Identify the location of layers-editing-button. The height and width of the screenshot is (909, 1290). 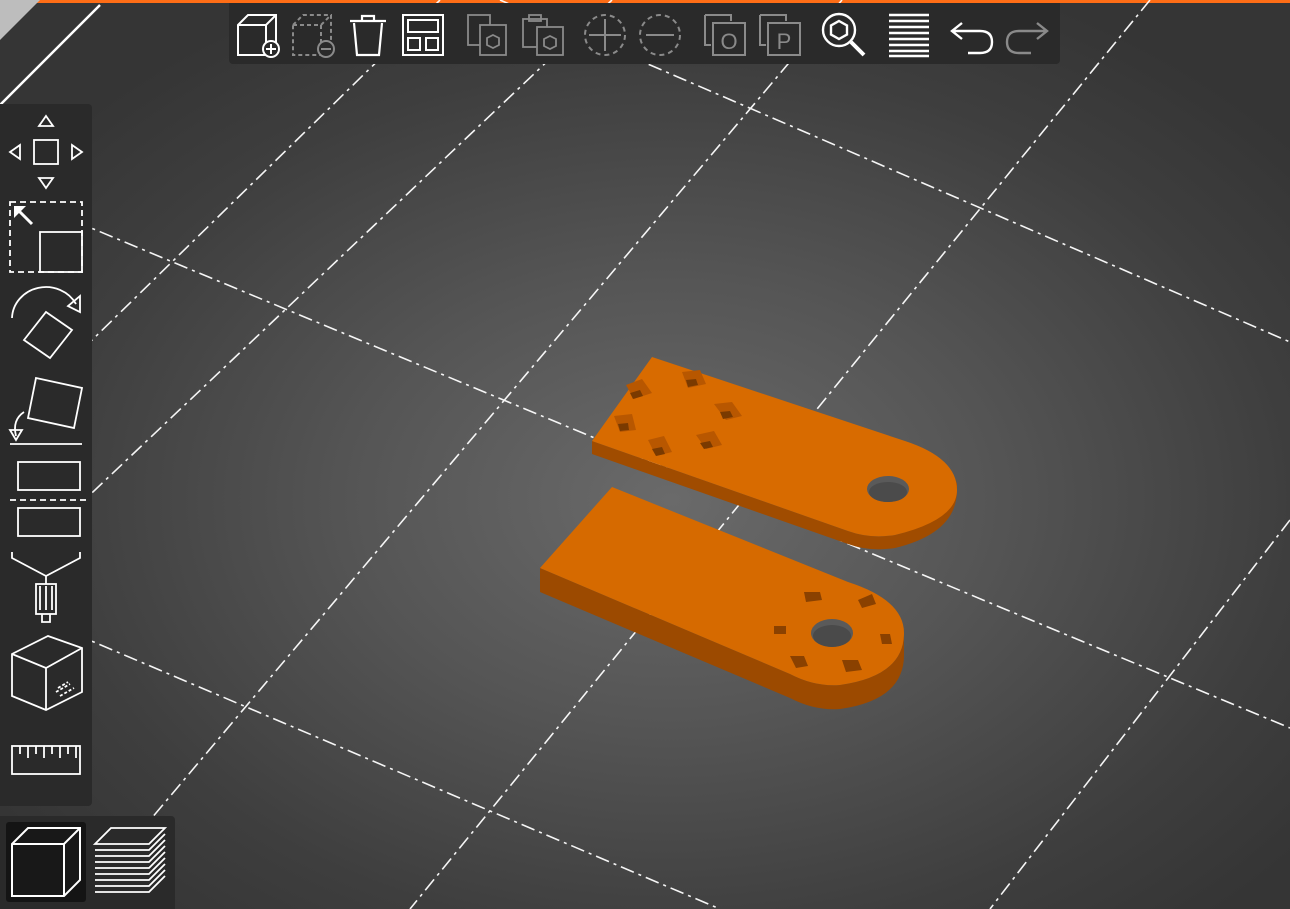
(909, 35).